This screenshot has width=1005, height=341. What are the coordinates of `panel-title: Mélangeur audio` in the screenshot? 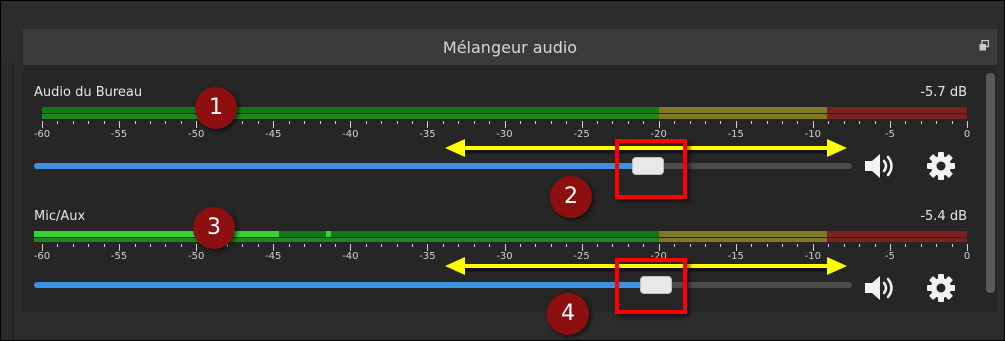 It's located at (510, 47).